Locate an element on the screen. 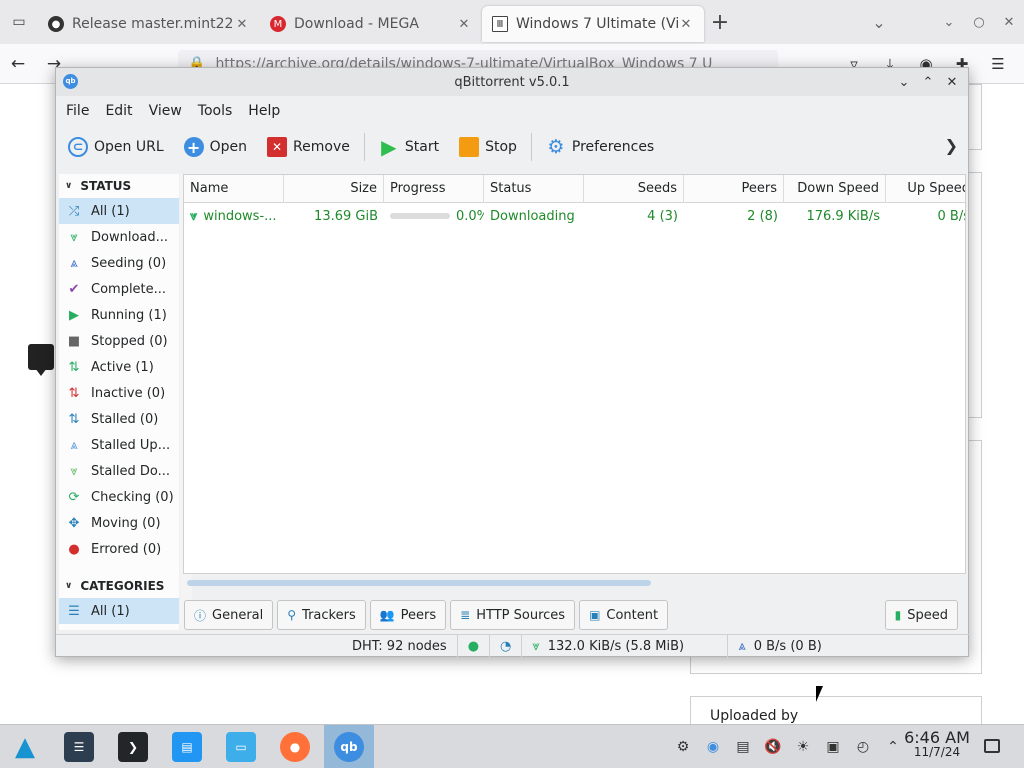  power-icon: ◴ is located at coordinates (863, 747).